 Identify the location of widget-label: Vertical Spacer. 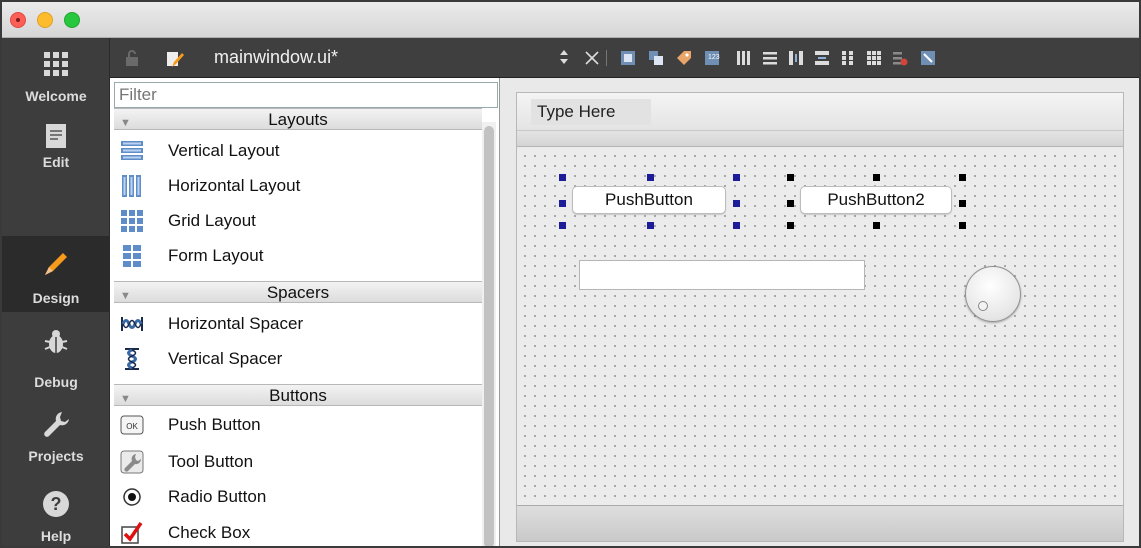
(225, 358).